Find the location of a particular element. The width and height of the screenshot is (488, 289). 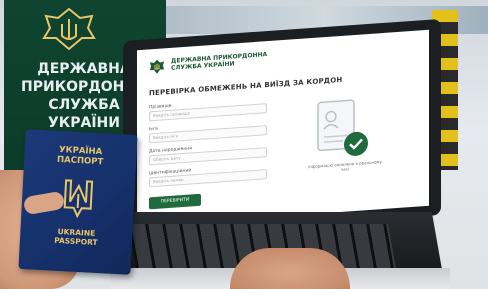

info-note: Інформацію оновлено в реальному часі is located at coordinates (345, 165).